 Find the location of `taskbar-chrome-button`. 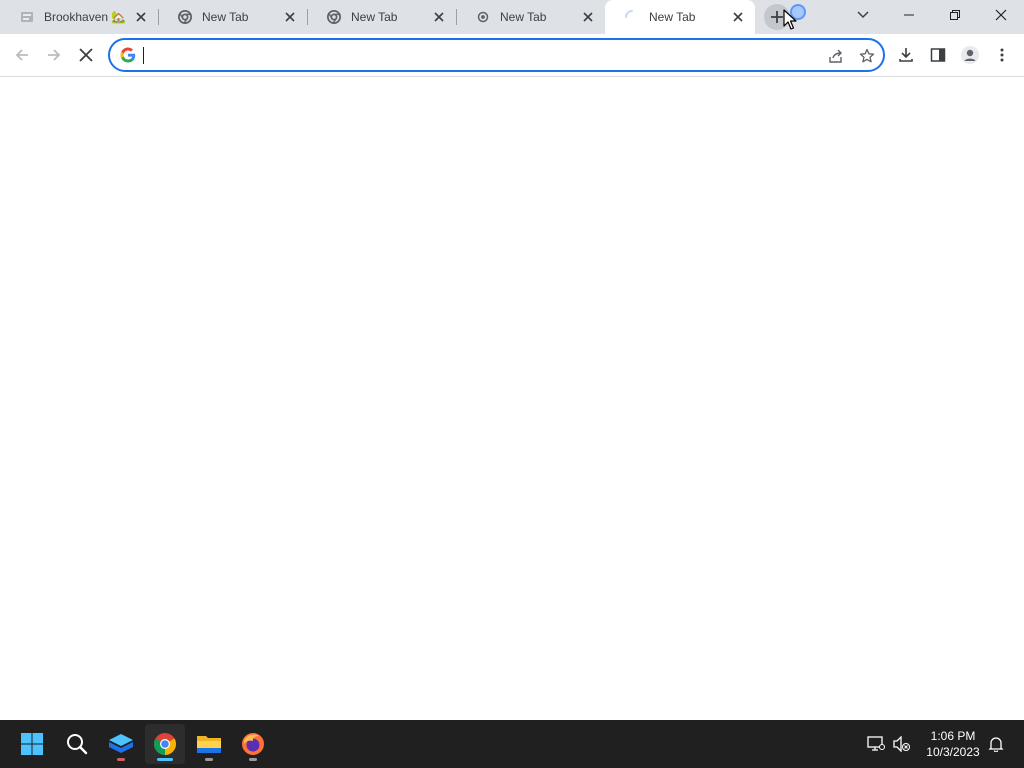

taskbar-chrome-button is located at coordinates (165, 744).